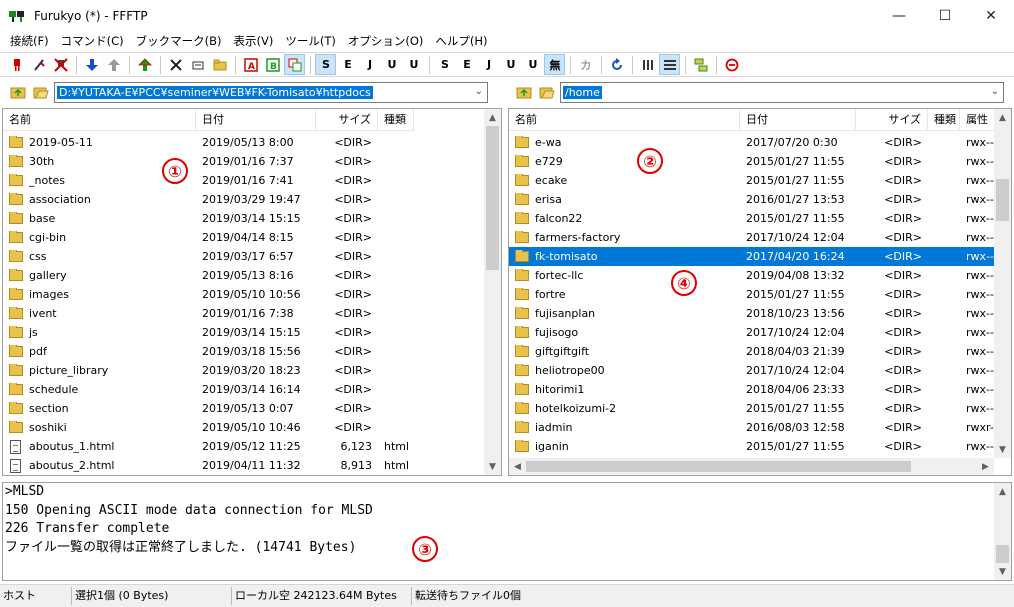  What do you see at coordinates (751, 161) in the screenshot?
I see `table-row: e729 2015/01/27 11:55 <DIR> rwx---` at bounding box center [751, 161].